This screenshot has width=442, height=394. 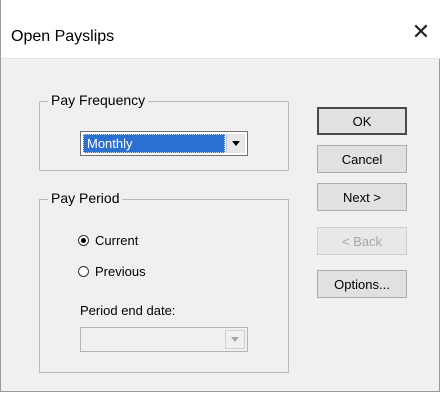 I want to click on period-end-date-dropdown-button, so click(x=235, y=339).